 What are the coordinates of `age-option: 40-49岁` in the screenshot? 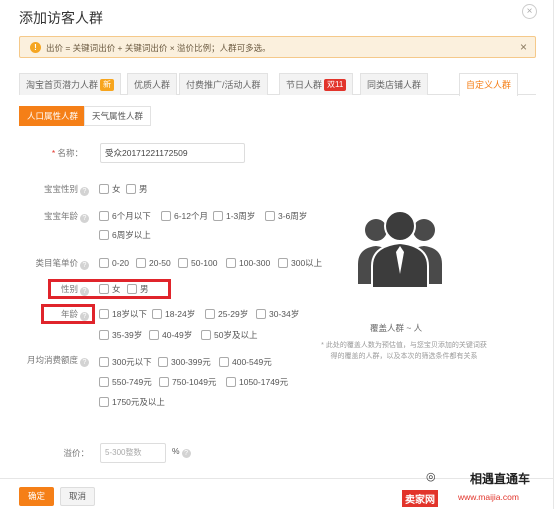 It's located at (170, 335).